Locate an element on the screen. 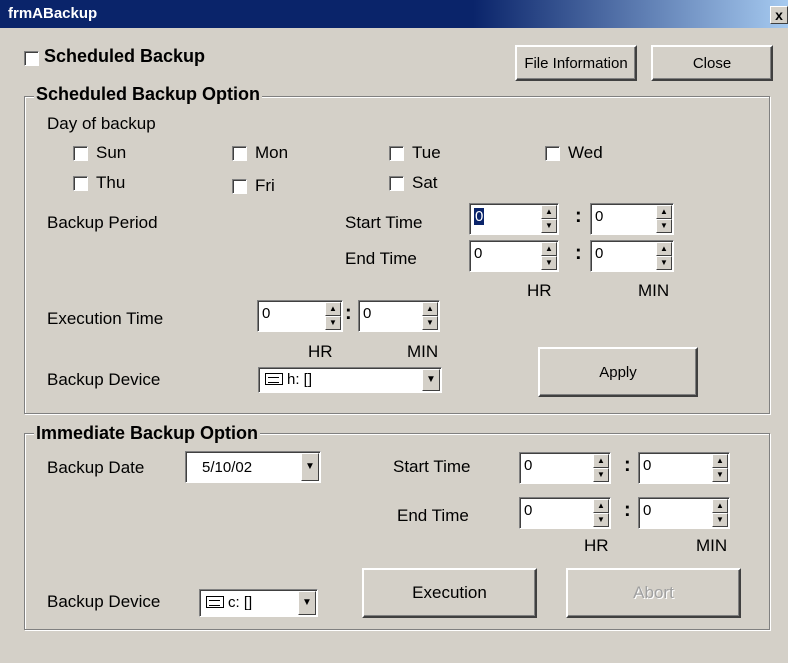  sched-end-hr-spinner: 0 ▲ ▼ is located at coordinates (514, 256).